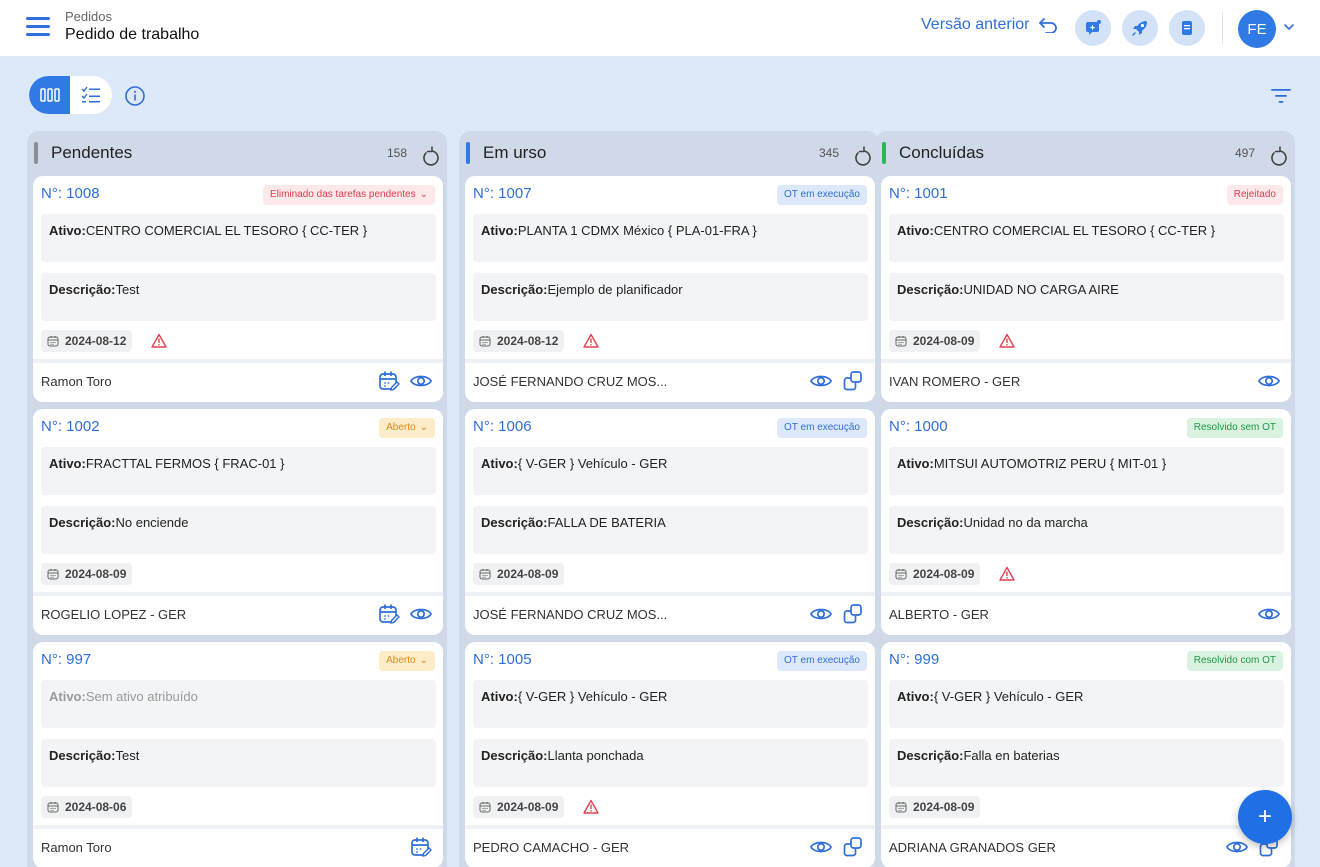 This screenshot has height=867, width=1320. Describe the element at coordinates (401, 427) in the screenshot. I see `status-badge-label: Aberto` at that location.